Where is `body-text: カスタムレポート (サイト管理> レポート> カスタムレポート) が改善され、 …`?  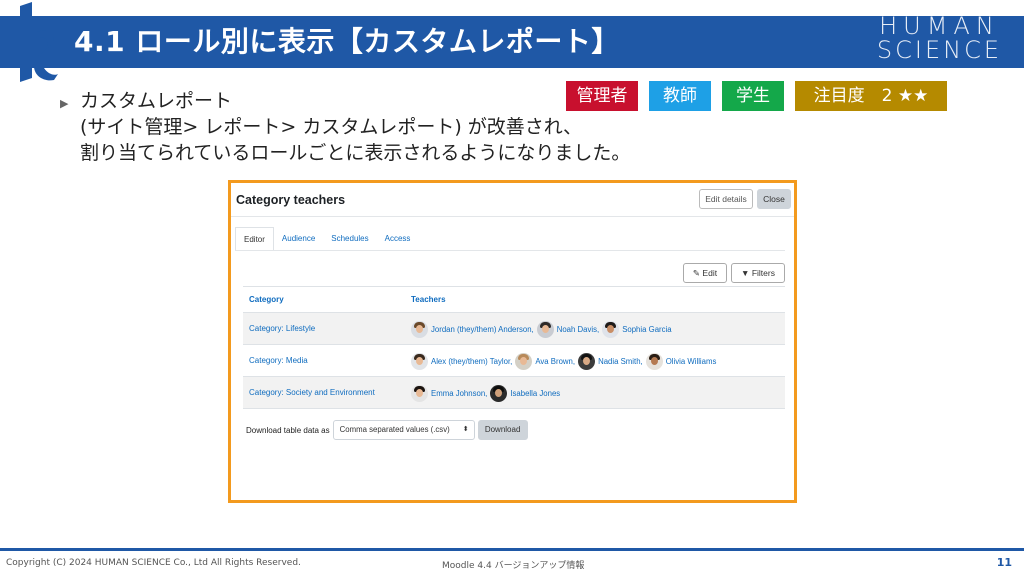
body-text: カスタムレポート (サイト管理> レポート> カスタムレポート) が改善され、 … is located at coordinates (355, 127).